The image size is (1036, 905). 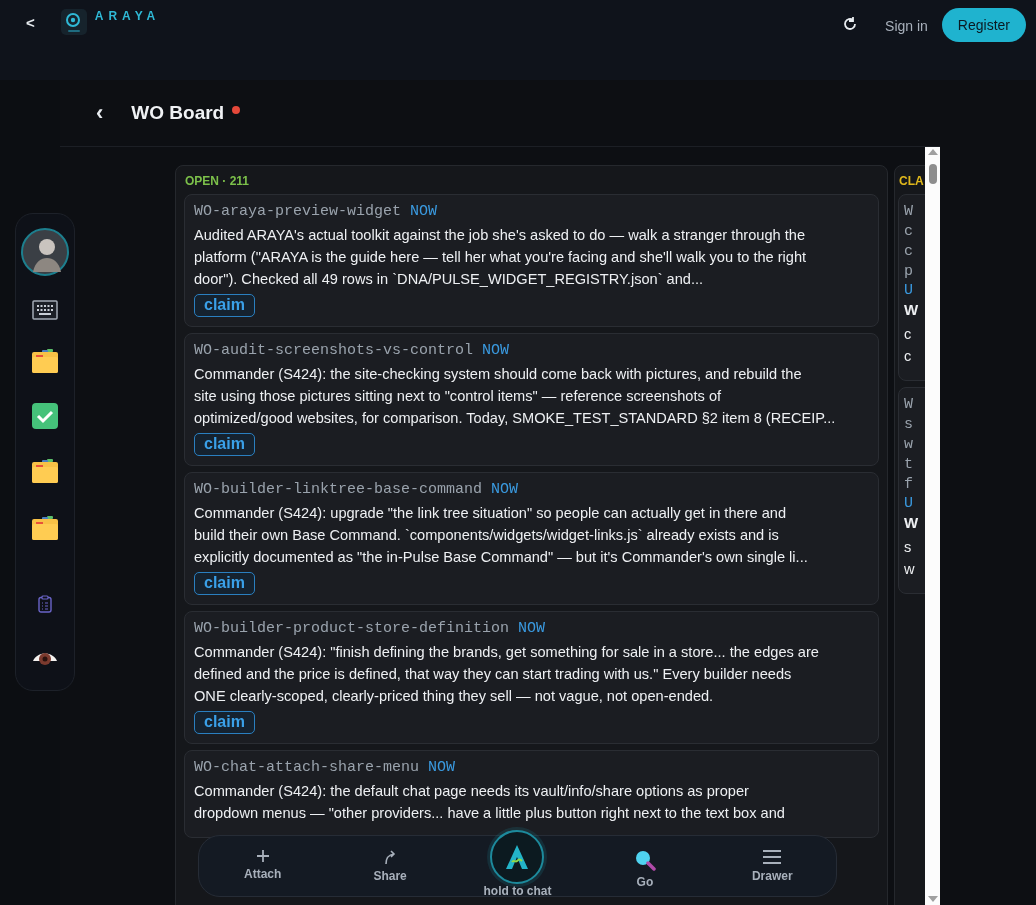 What do you see at coordinates (932, 526) in the screenshot?
I see `scrollbar` at bounding box center [932, 526].